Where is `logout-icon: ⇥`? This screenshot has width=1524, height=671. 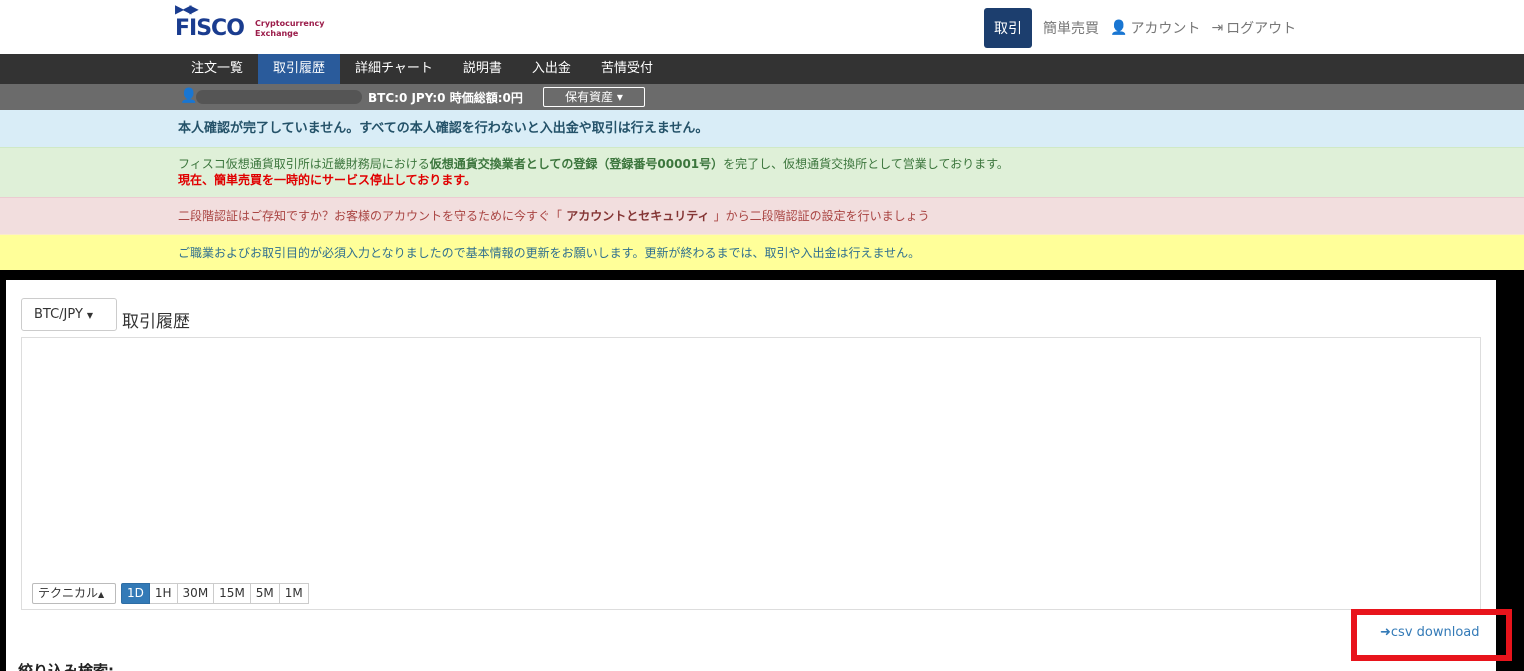 logout-icon: ⇥ is located at coordinates (1217, 28).